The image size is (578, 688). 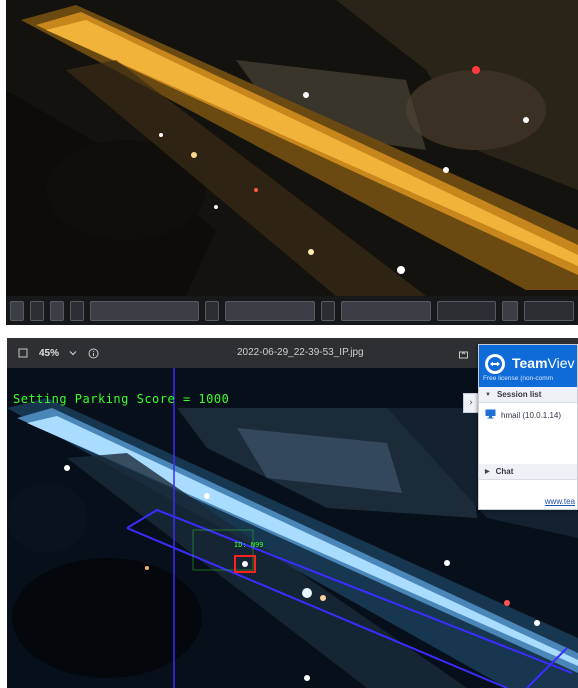 What do you see at coordinates (495, 364) in the screenshot?
I see `teamviewer-logo-icon` at bounding box center [495, 364].